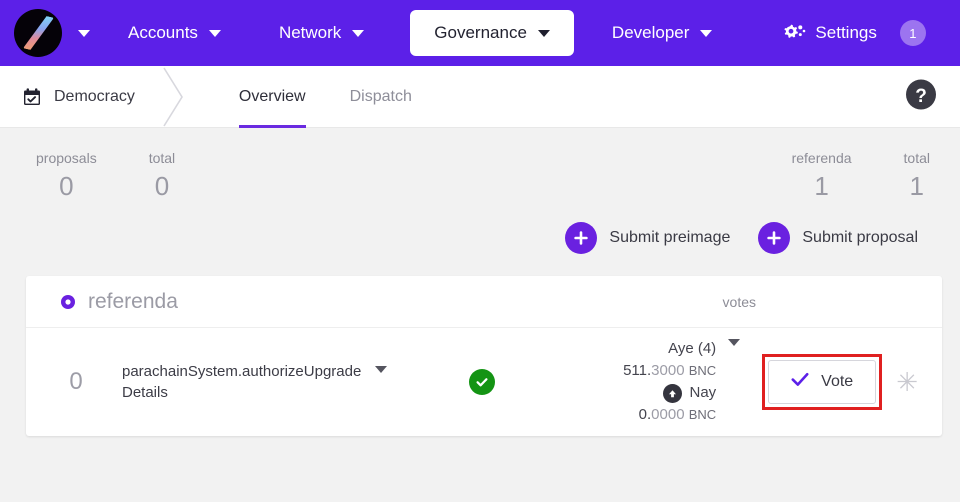 The height and width of the screenshot is (502, 960). Describe the element at coordinates (162, 186) in the screenshot. I see `stat-proposals-total-value: 0` at that location.